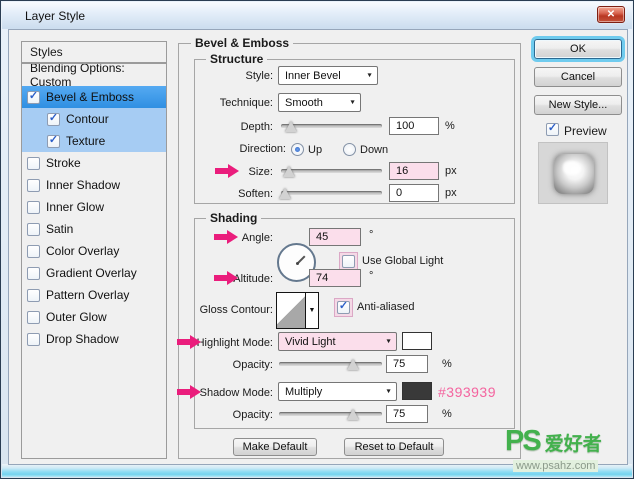 The width and height of the screenshot is (634, 479). I want to click on direction-label: Direction:, so click(262, 149).